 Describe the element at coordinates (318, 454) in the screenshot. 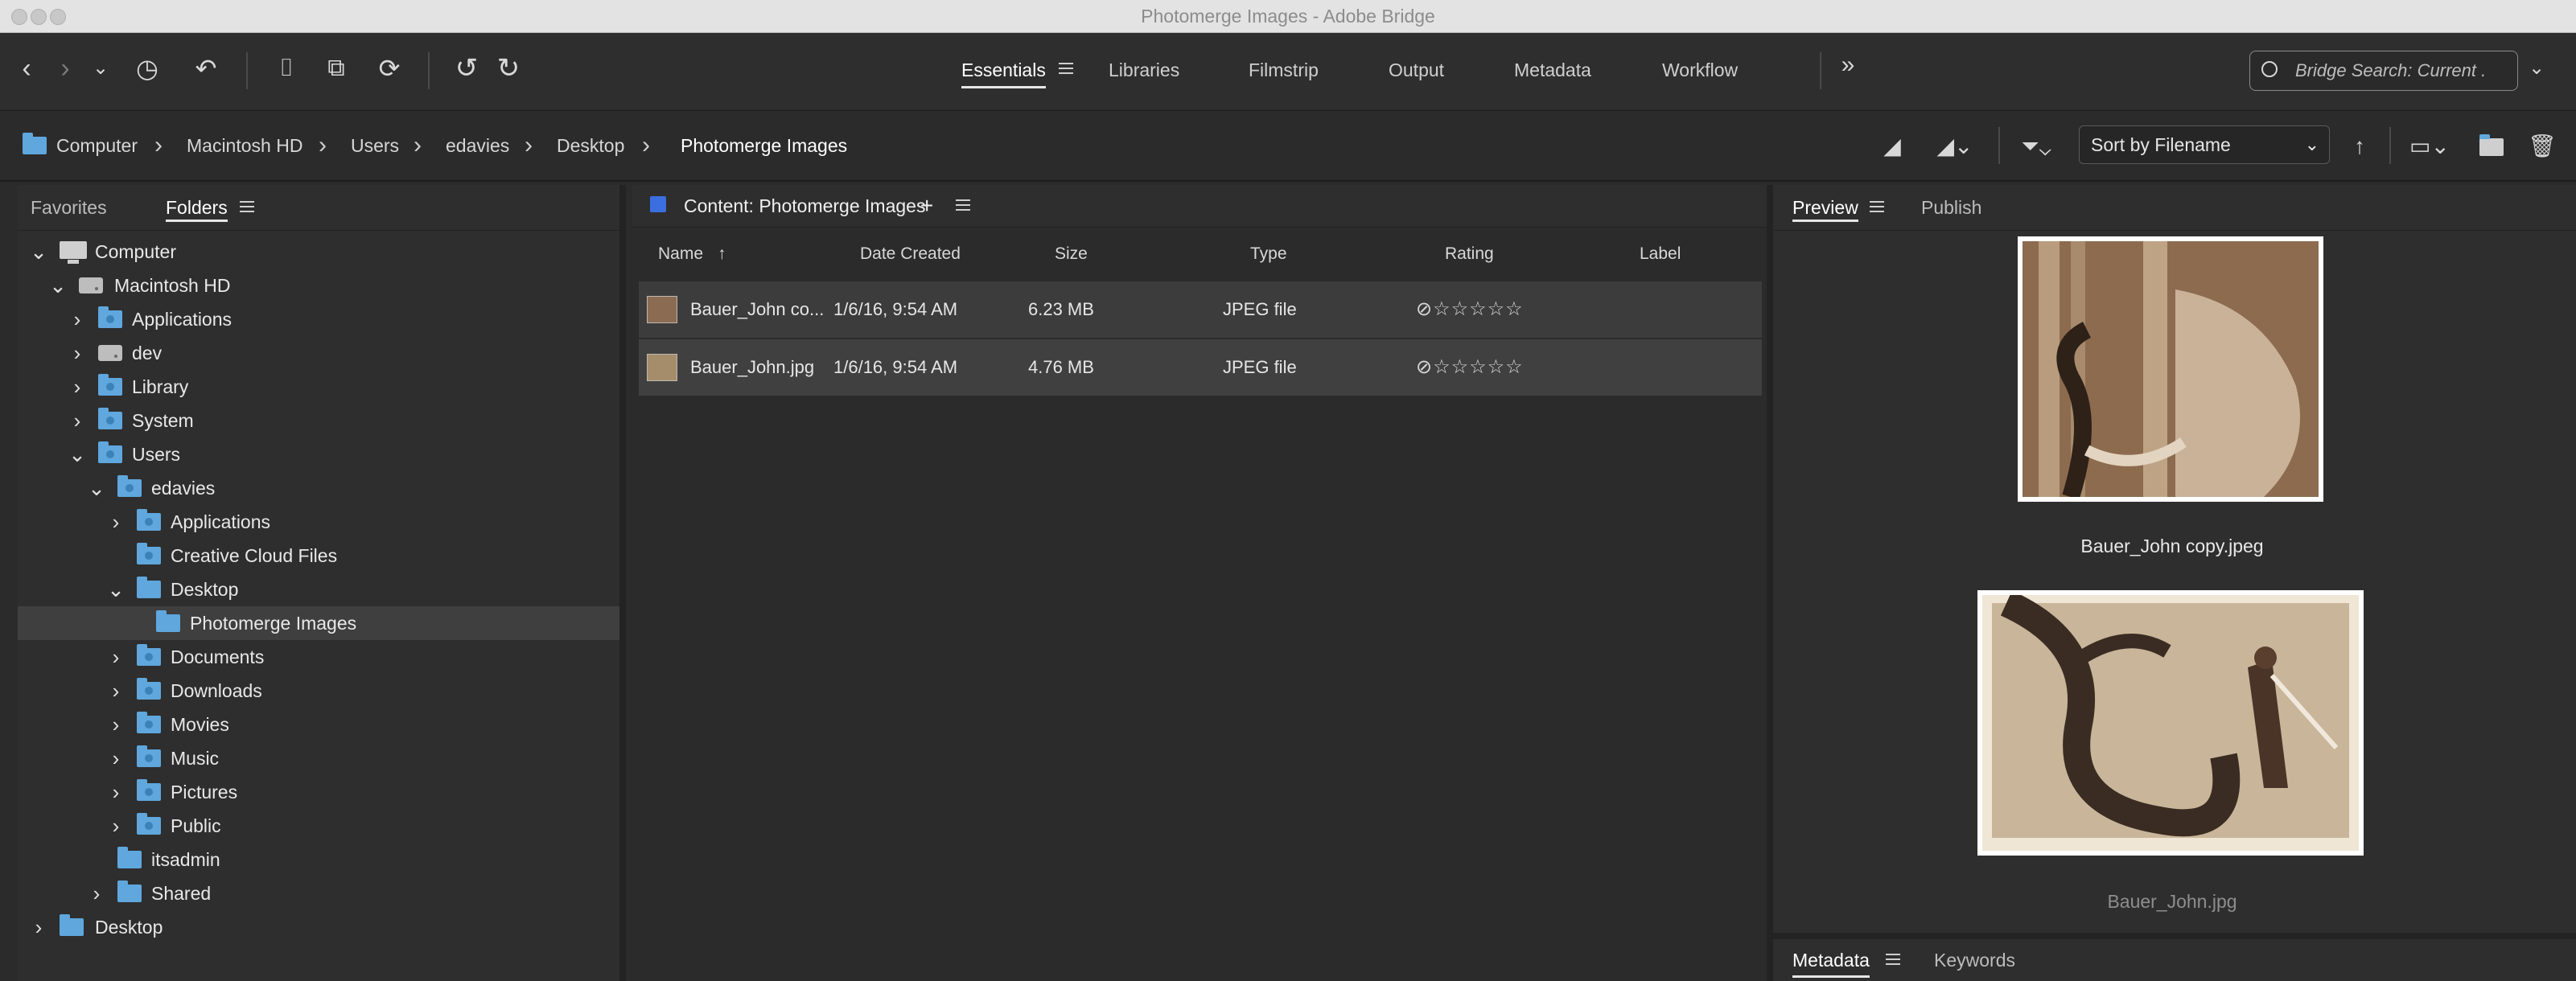

I see `tree-node-users: ⌄ Users` at that location.